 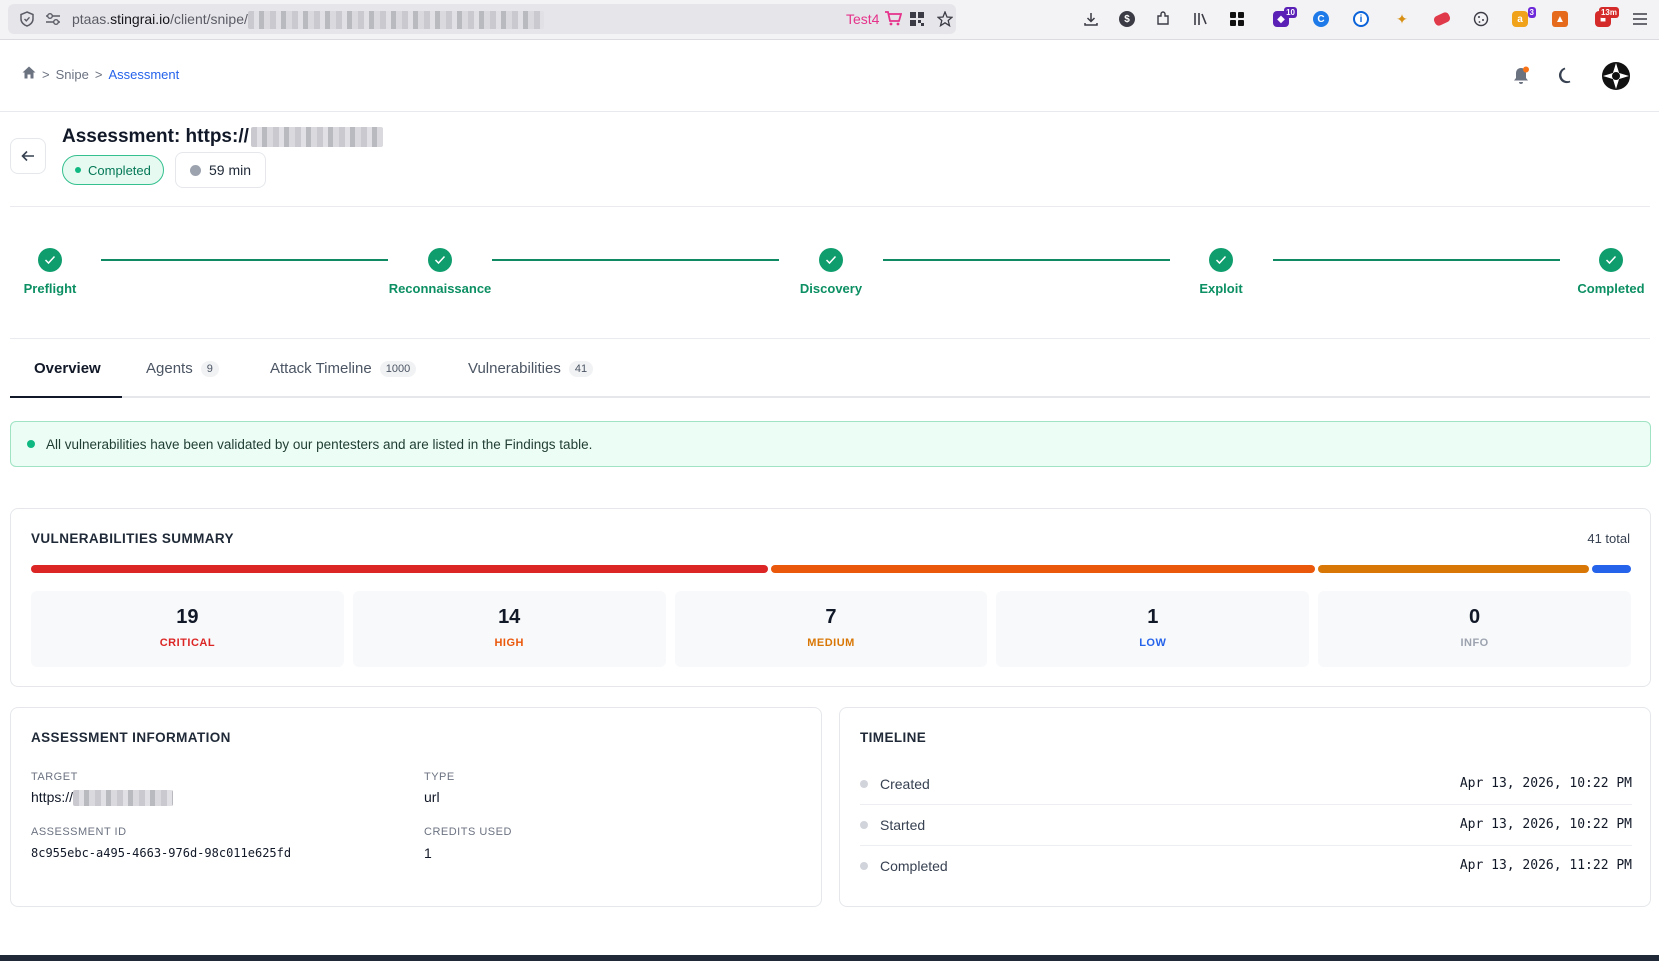 What do you see at coordinates (917, 19) in the screenshot?
I see `qr-code-icon` at bounding box center [917, 19].